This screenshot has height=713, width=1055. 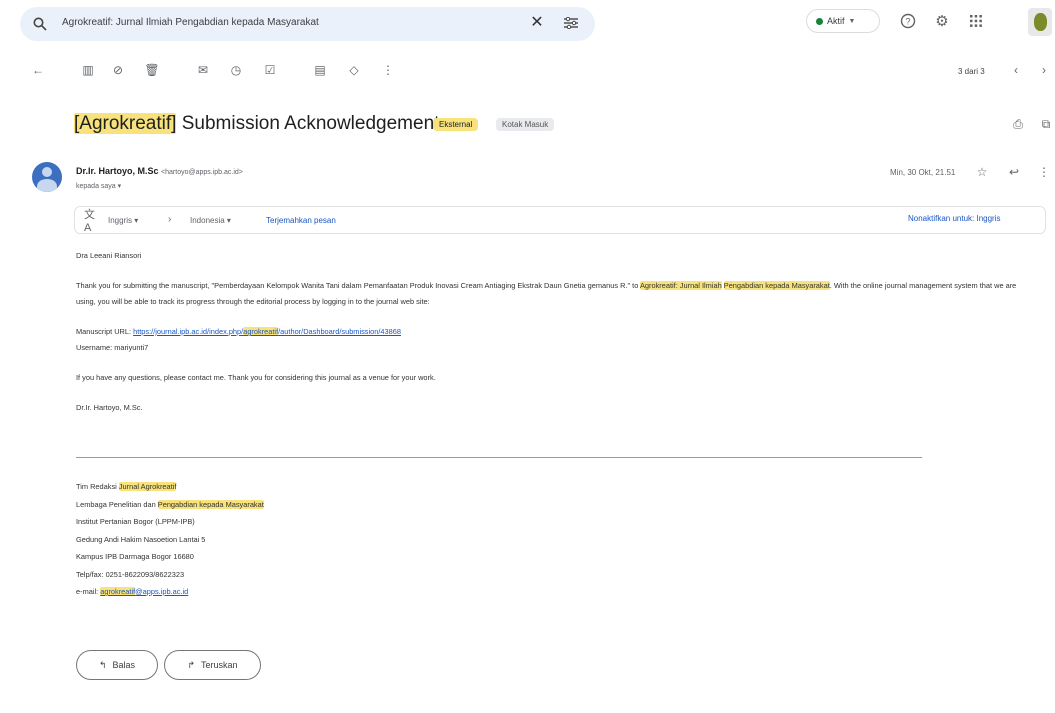 I want to click on settings-gear-icon: ⚙, so click(x=942, y=21).